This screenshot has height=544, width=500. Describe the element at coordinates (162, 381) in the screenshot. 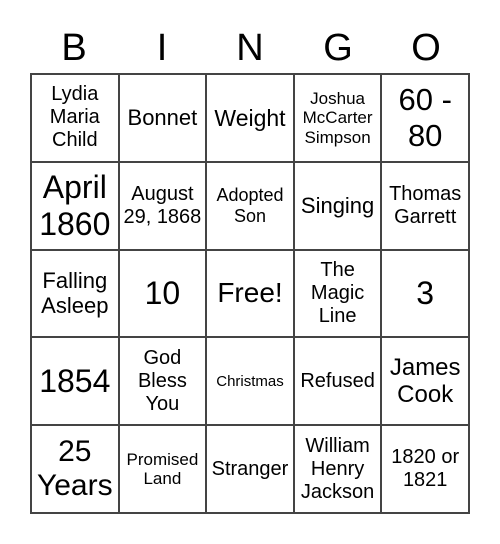

I see `bingo-cell: God Bless You` at that location.